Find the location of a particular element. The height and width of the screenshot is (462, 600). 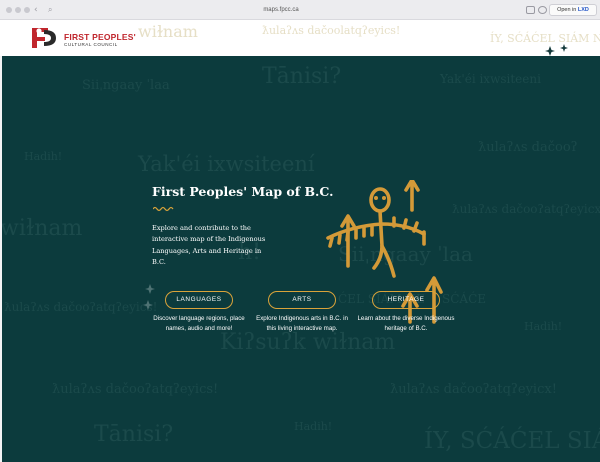

address-bar: maps.fpcc.ca is located at coordinates (281, 10).